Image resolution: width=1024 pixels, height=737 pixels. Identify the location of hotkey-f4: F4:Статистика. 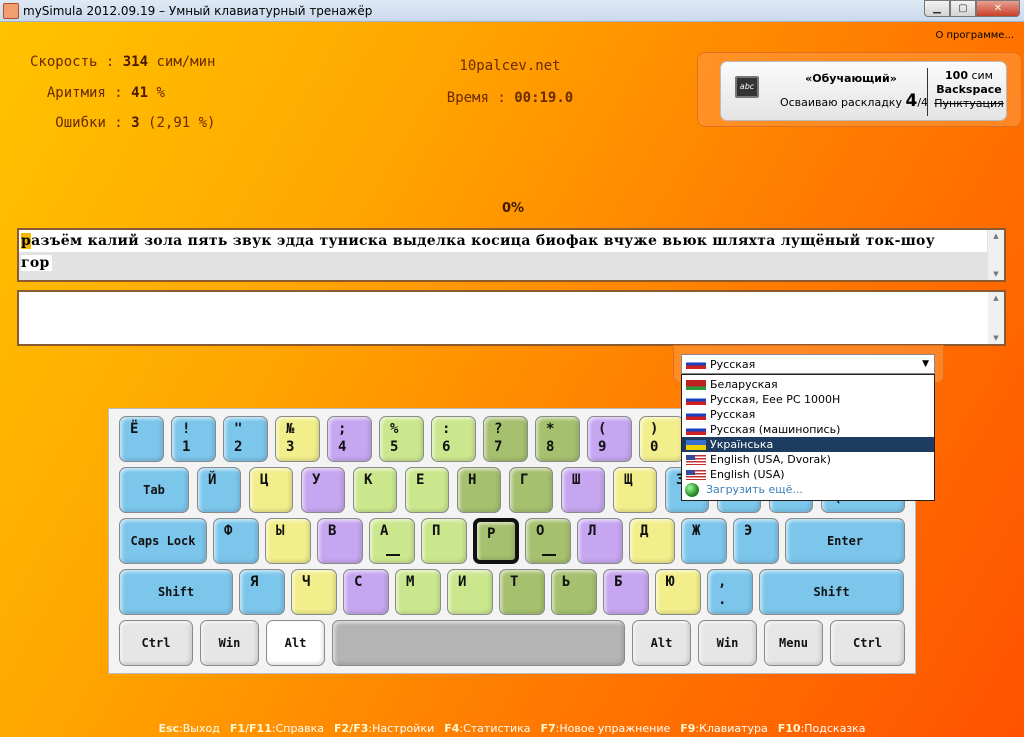
(487, 728).